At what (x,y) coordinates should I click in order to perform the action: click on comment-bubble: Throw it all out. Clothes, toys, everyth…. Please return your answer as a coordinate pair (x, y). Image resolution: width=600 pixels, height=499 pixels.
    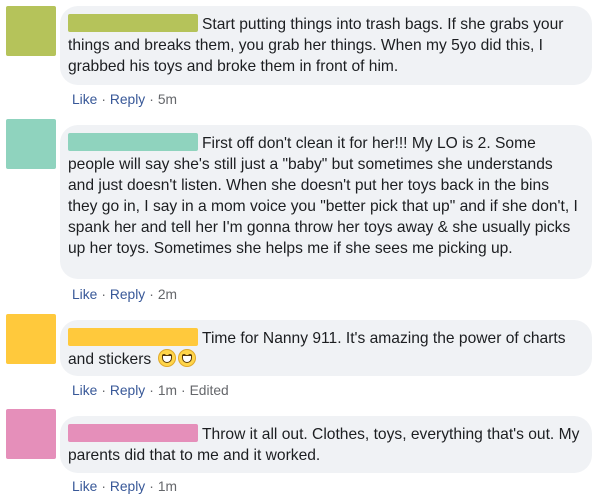
    Looking at the image, I should click on (326, 444).